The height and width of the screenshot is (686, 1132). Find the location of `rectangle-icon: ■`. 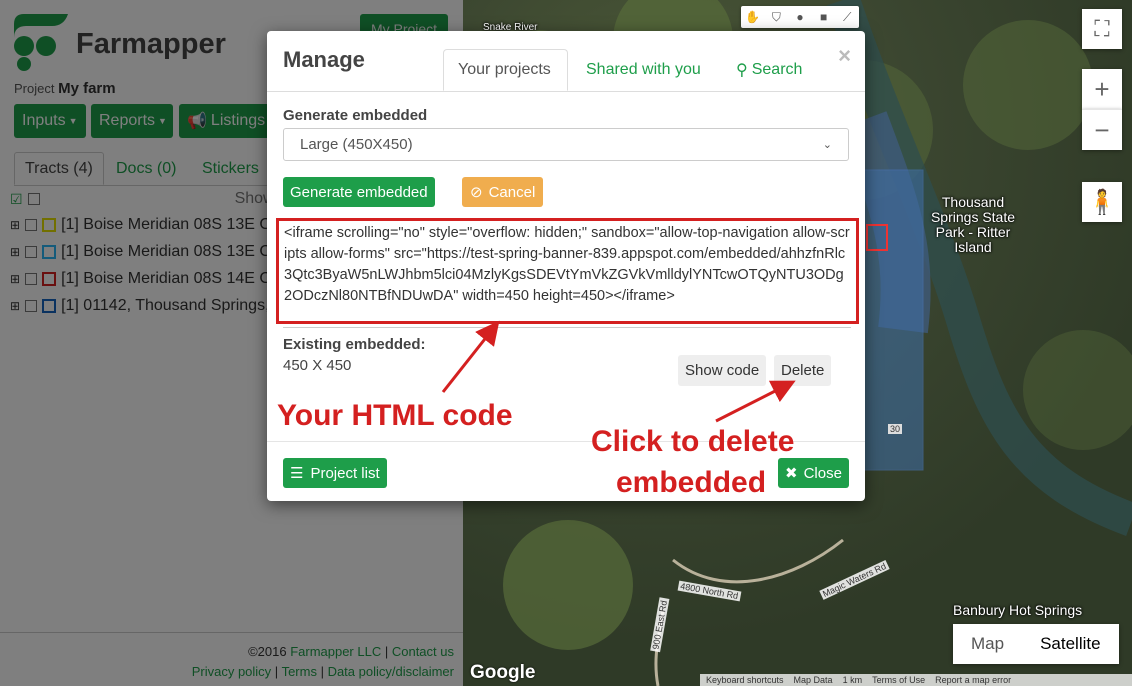

rectangle-icon: ■ is located at coordinates (824, 17).